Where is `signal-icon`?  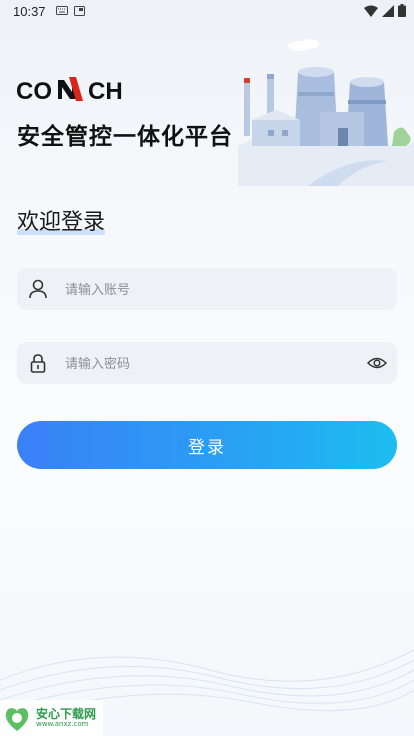 signal-icon is located at coordinates (388, 10).